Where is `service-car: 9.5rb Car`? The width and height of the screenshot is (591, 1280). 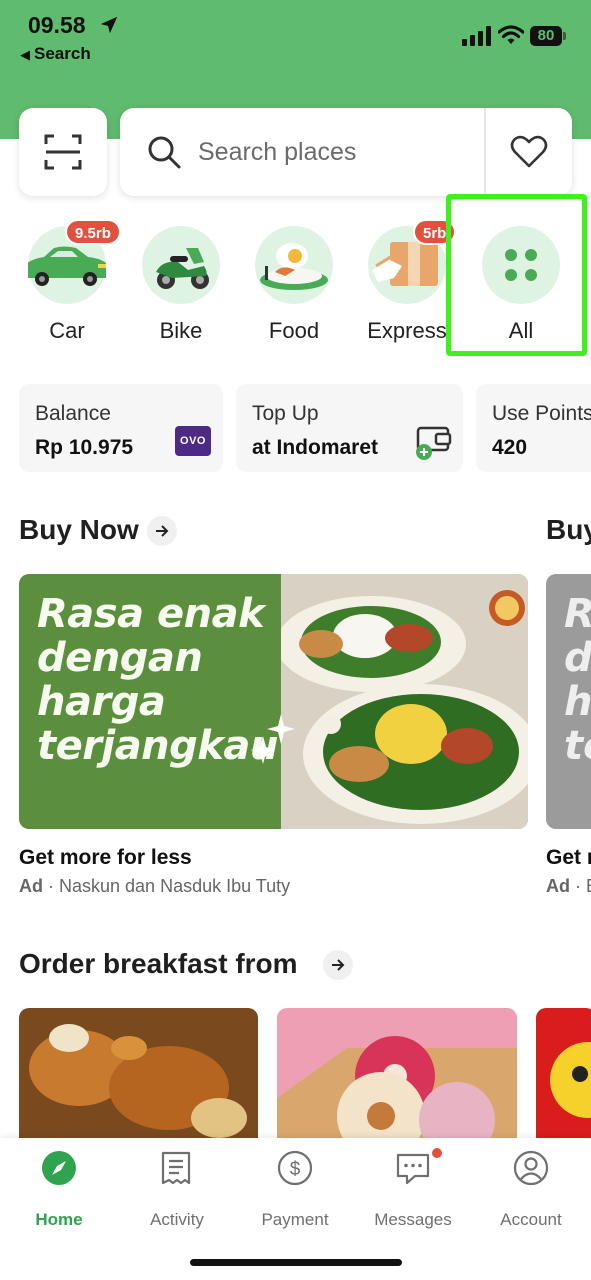 service-car: 9.5rb Car is located at coordinates (69, 287).